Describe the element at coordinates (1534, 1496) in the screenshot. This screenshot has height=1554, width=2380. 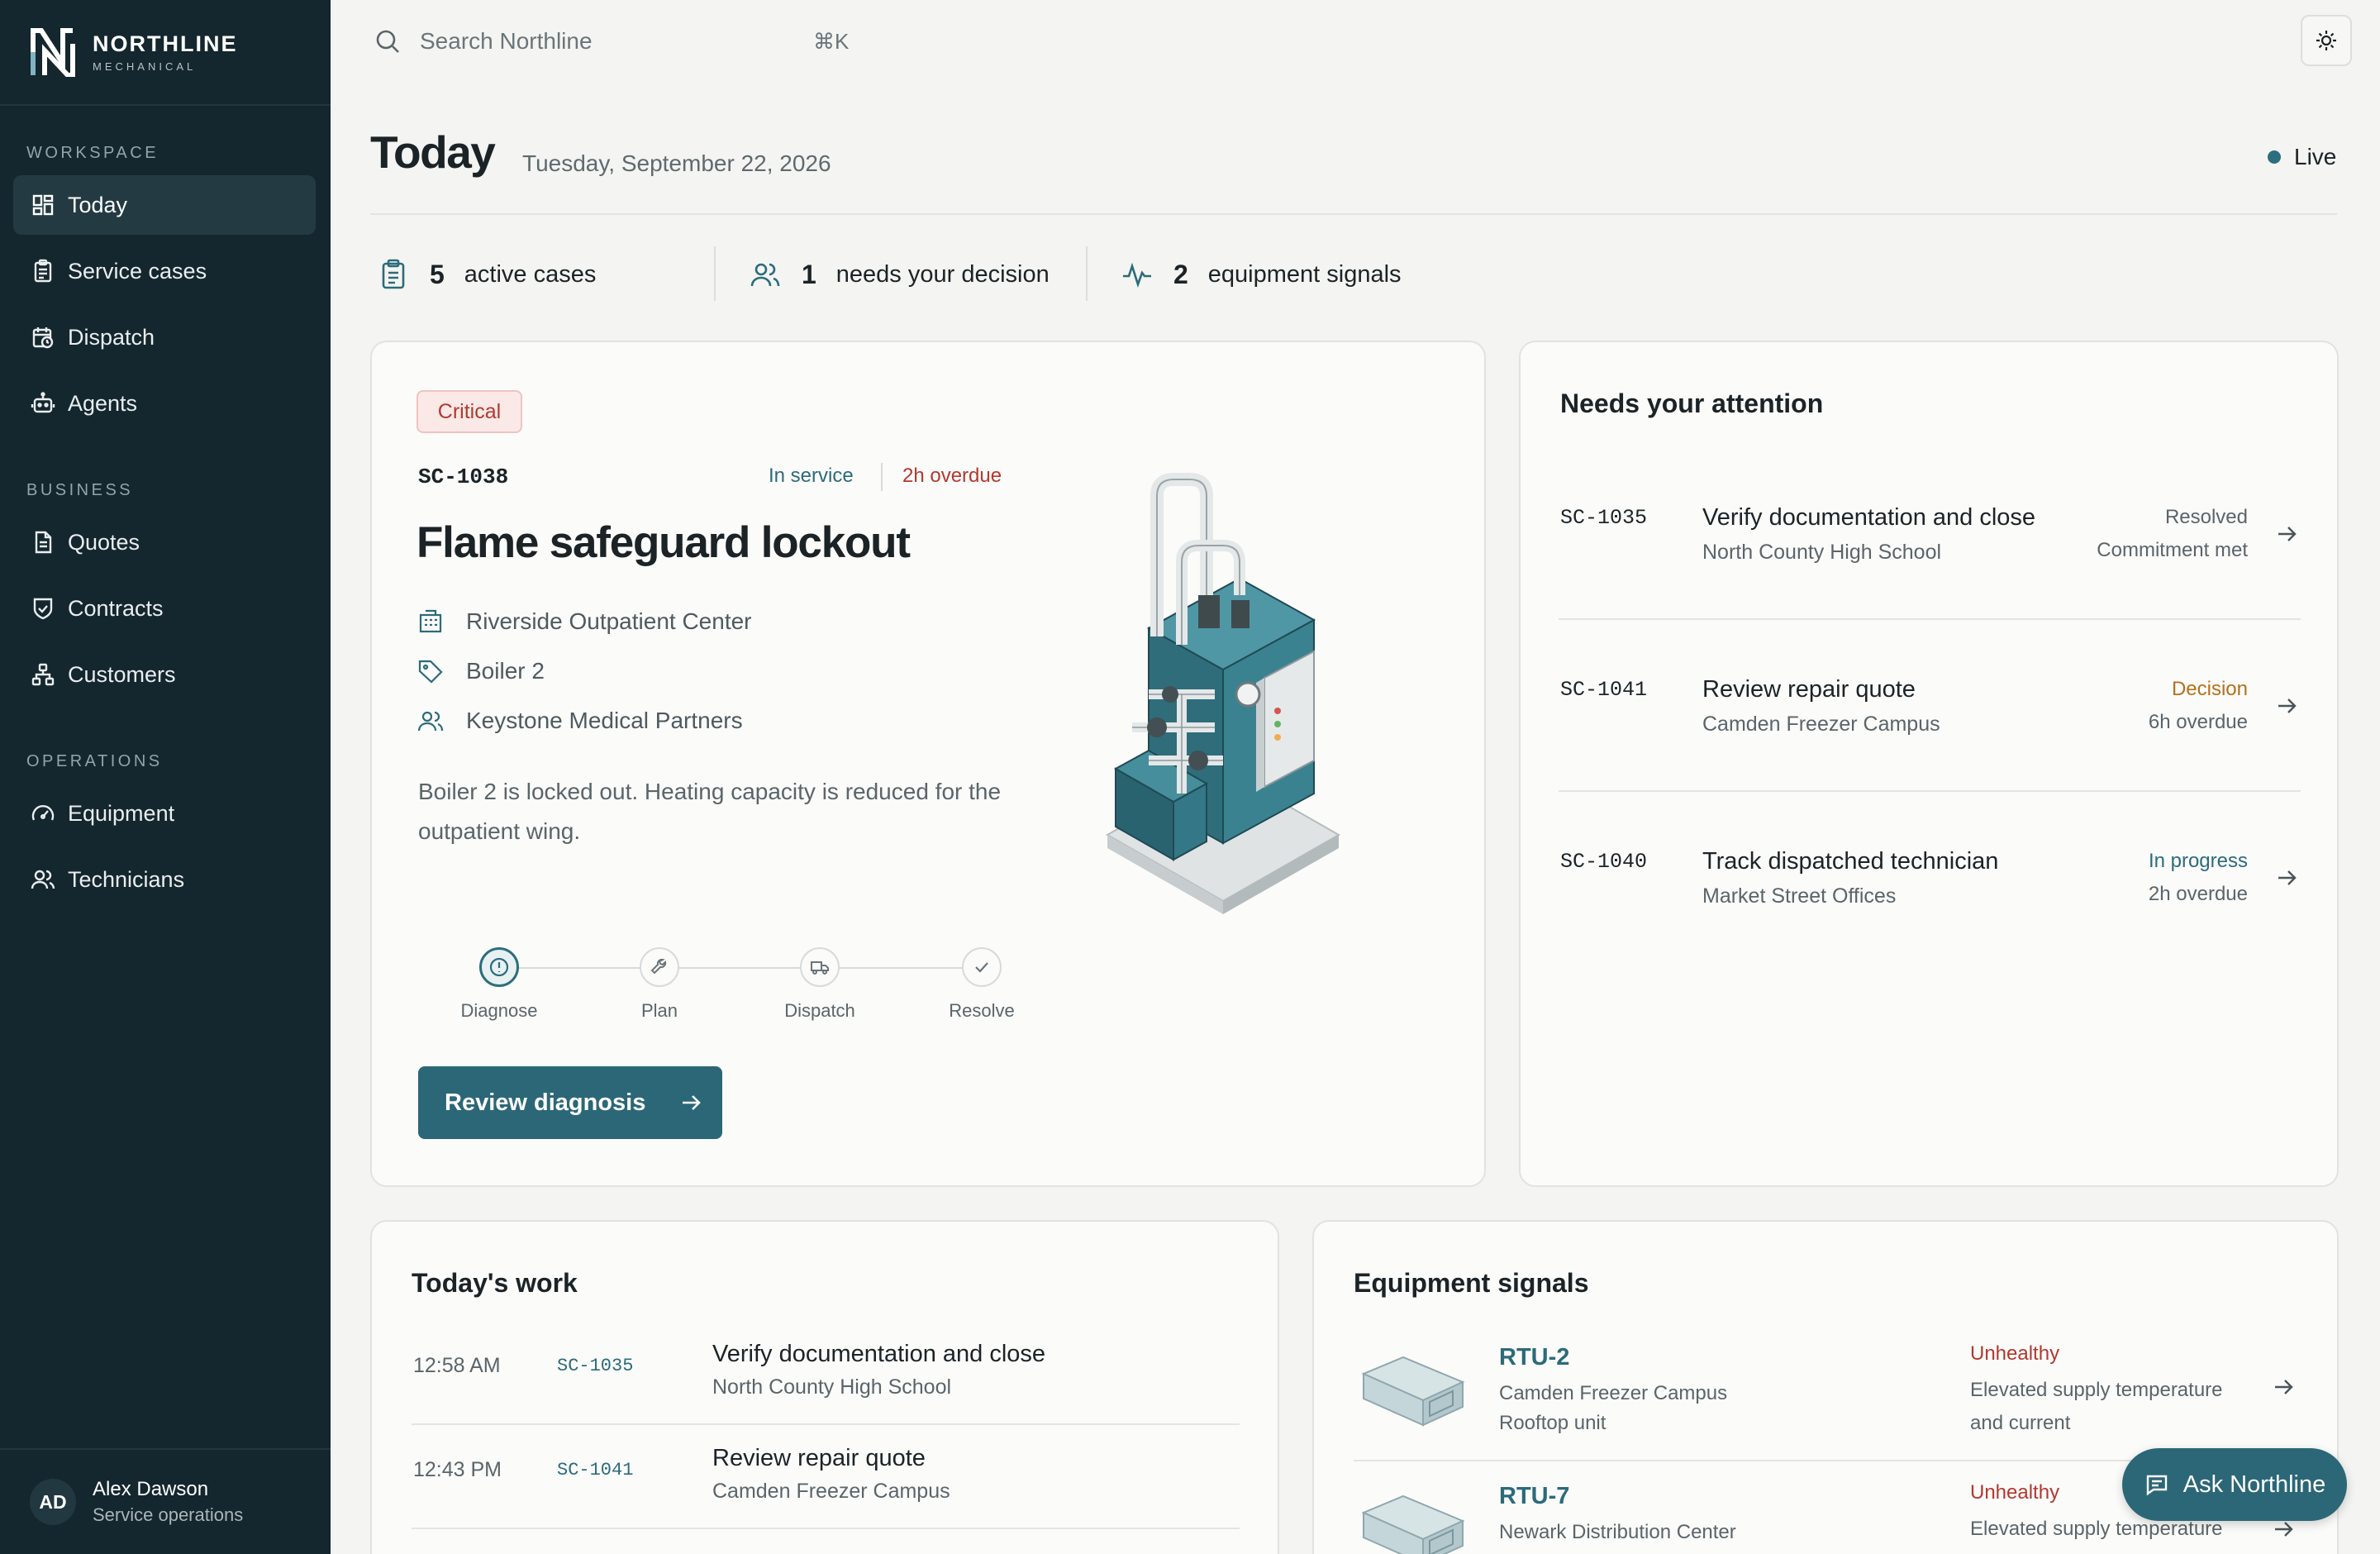
I see `signal-asset-name: RTU-7` at that location.